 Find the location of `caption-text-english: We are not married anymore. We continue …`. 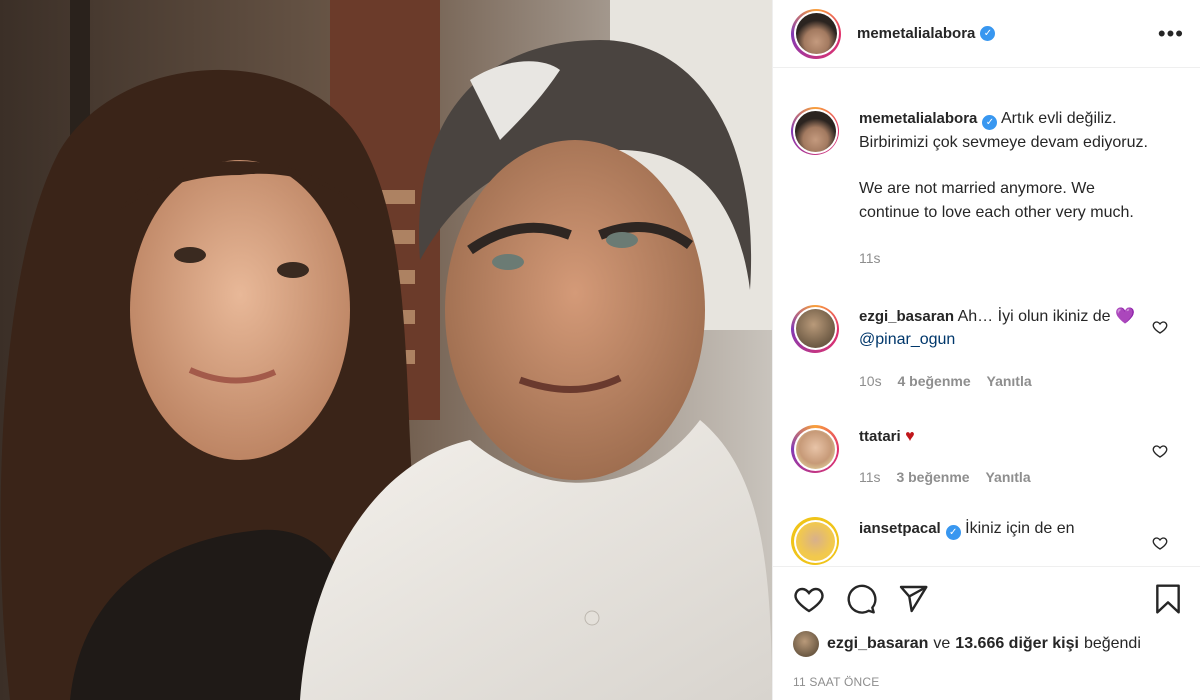

caption-text-english: We are not married anymore. We continue … is located at coordinates (996, 200).